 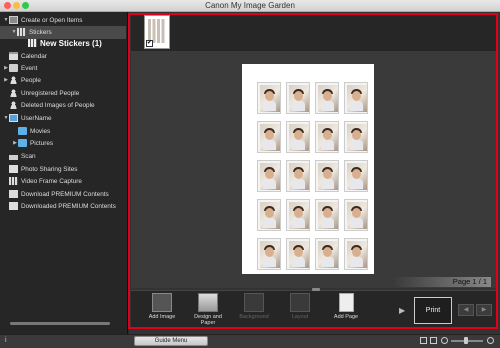 I want to click on person-icon, so click(x=13, y=80).